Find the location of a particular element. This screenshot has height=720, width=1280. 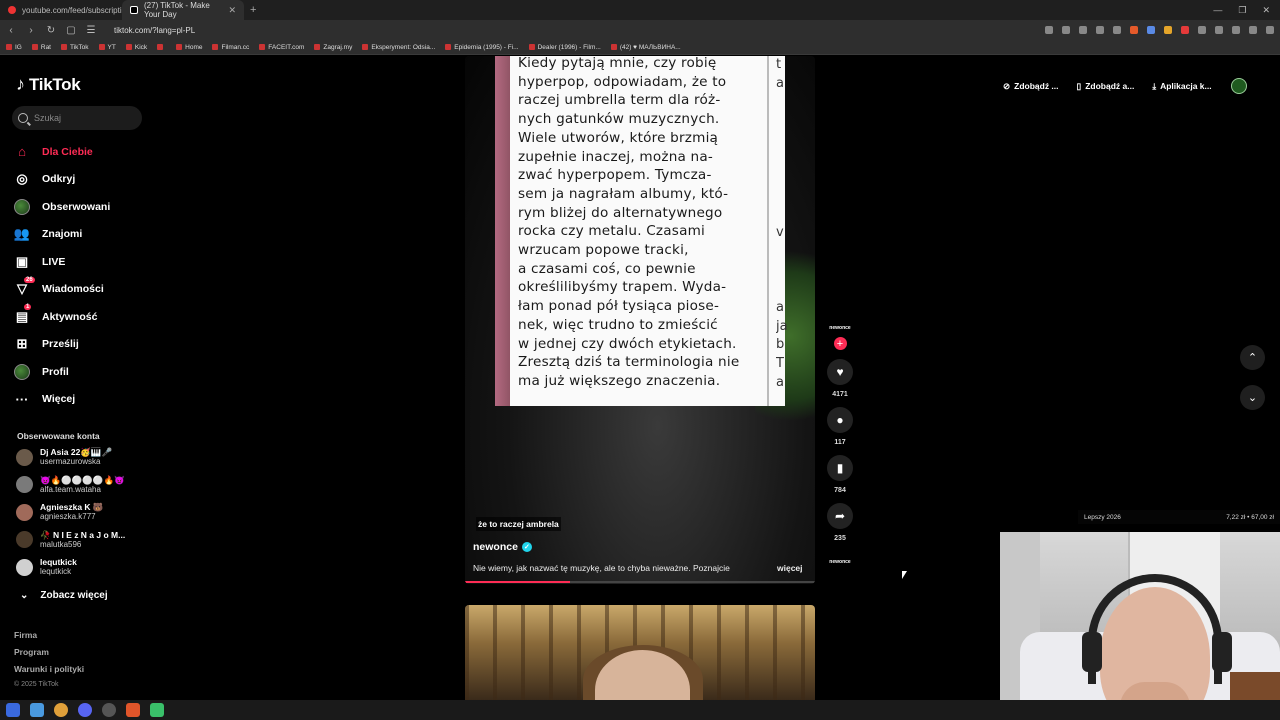

download-icon is located at coordinates (1202, 30).